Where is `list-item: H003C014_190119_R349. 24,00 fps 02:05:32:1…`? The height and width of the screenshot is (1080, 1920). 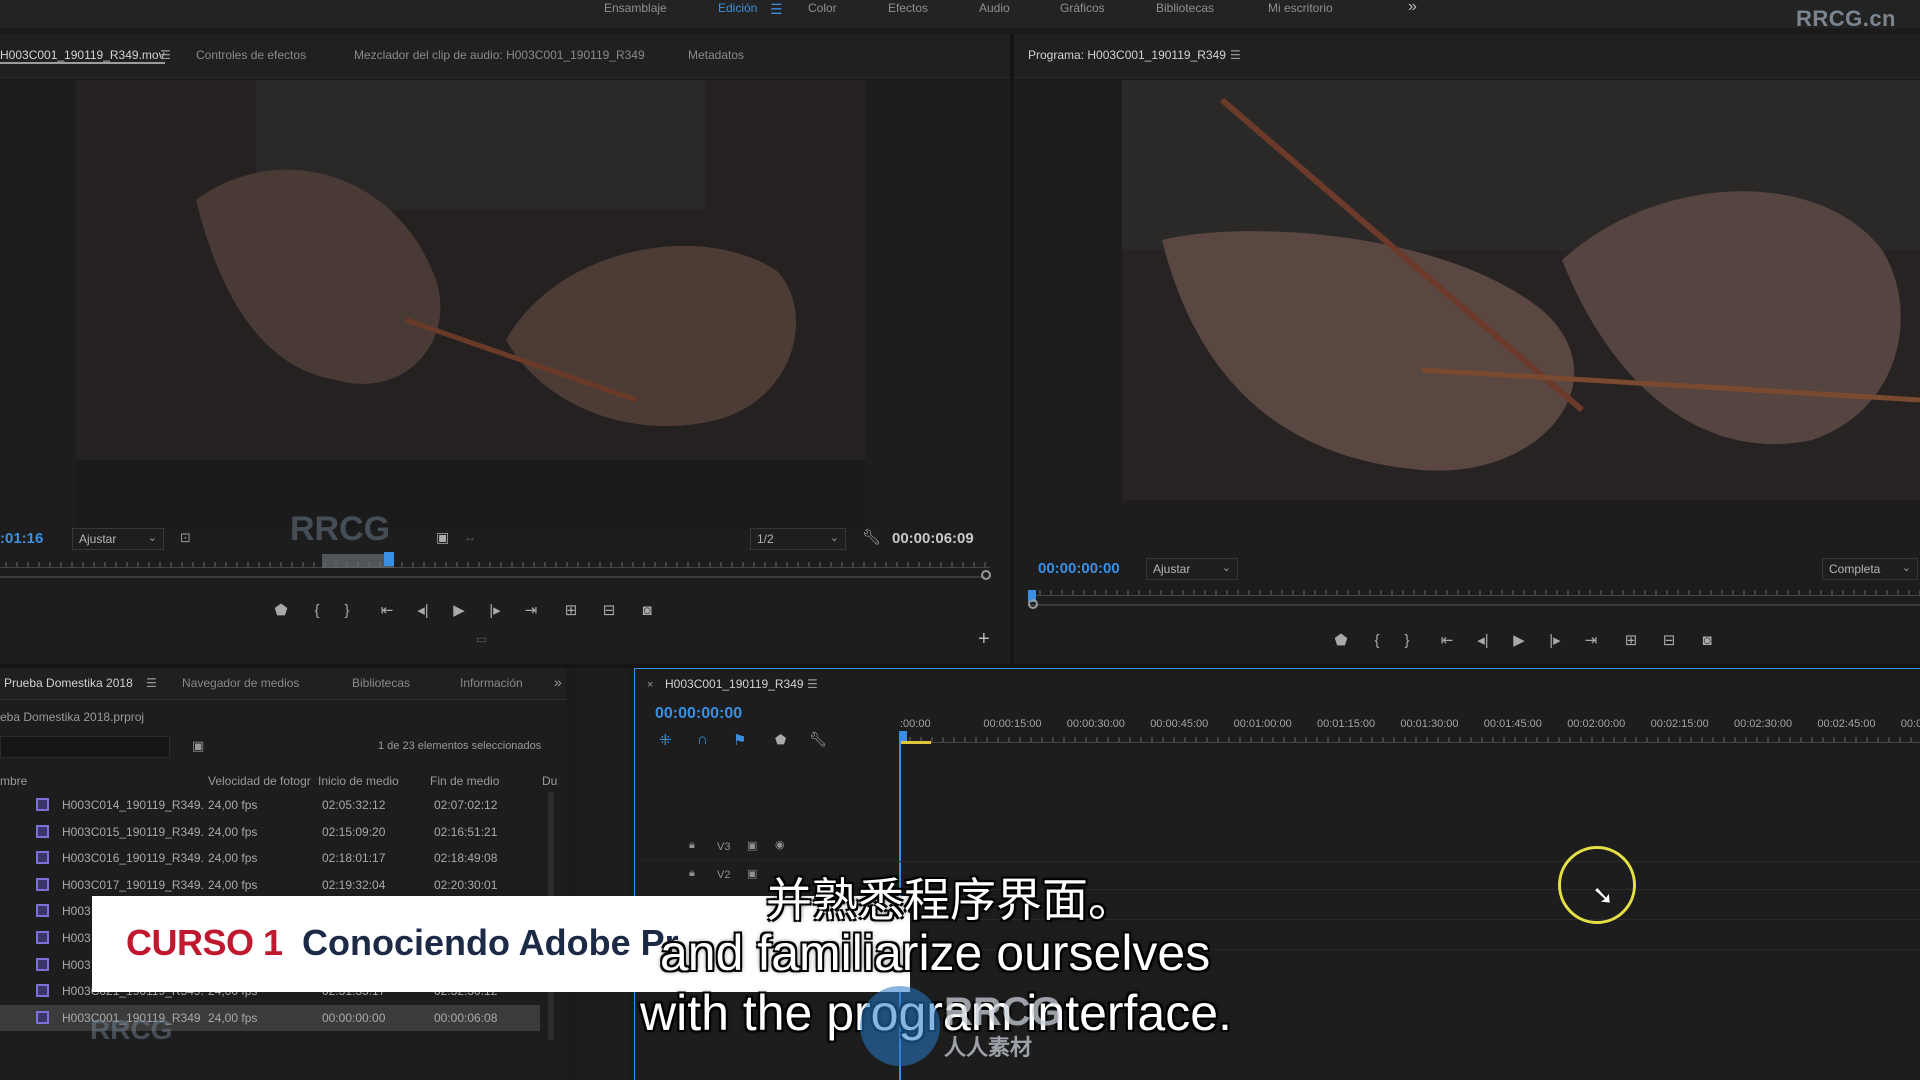
list-item: H003C014_190119_R349. 24,00 fps 02:05:32:1… is located at coordinates (270, 805).